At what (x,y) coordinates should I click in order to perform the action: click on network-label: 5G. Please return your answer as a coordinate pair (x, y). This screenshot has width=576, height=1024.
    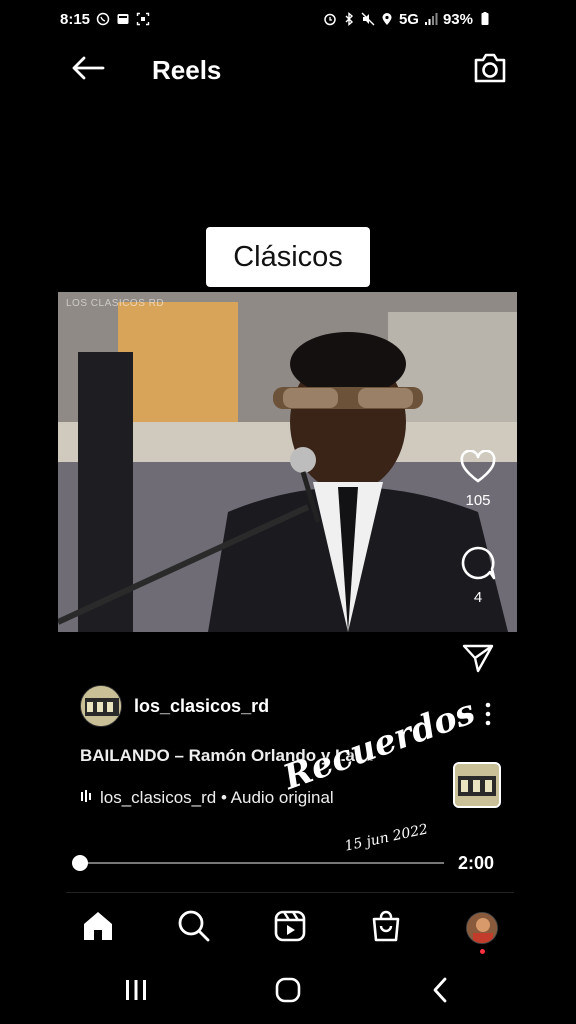
    Looking at the image, I should click on (408, 19).